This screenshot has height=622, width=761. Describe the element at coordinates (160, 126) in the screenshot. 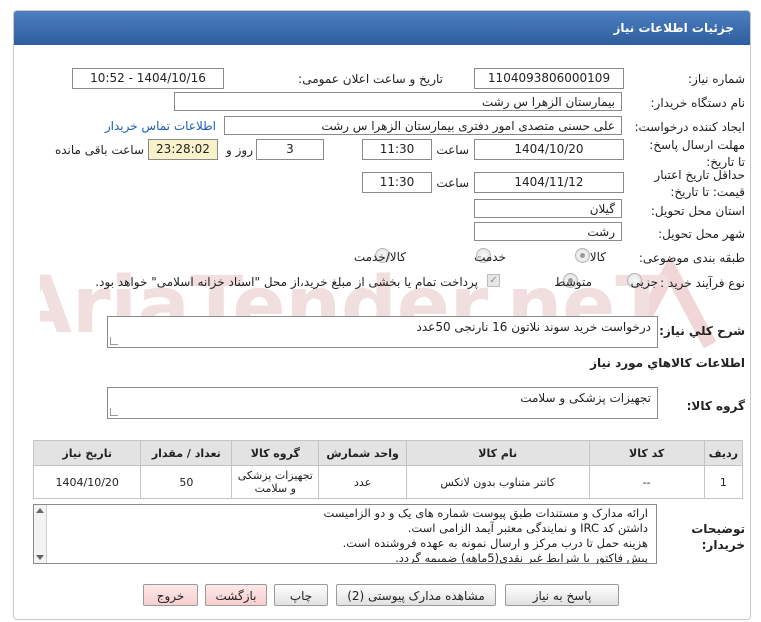

I see `buyer-contact-link: اطلاعات تماس خریدار` at that location.